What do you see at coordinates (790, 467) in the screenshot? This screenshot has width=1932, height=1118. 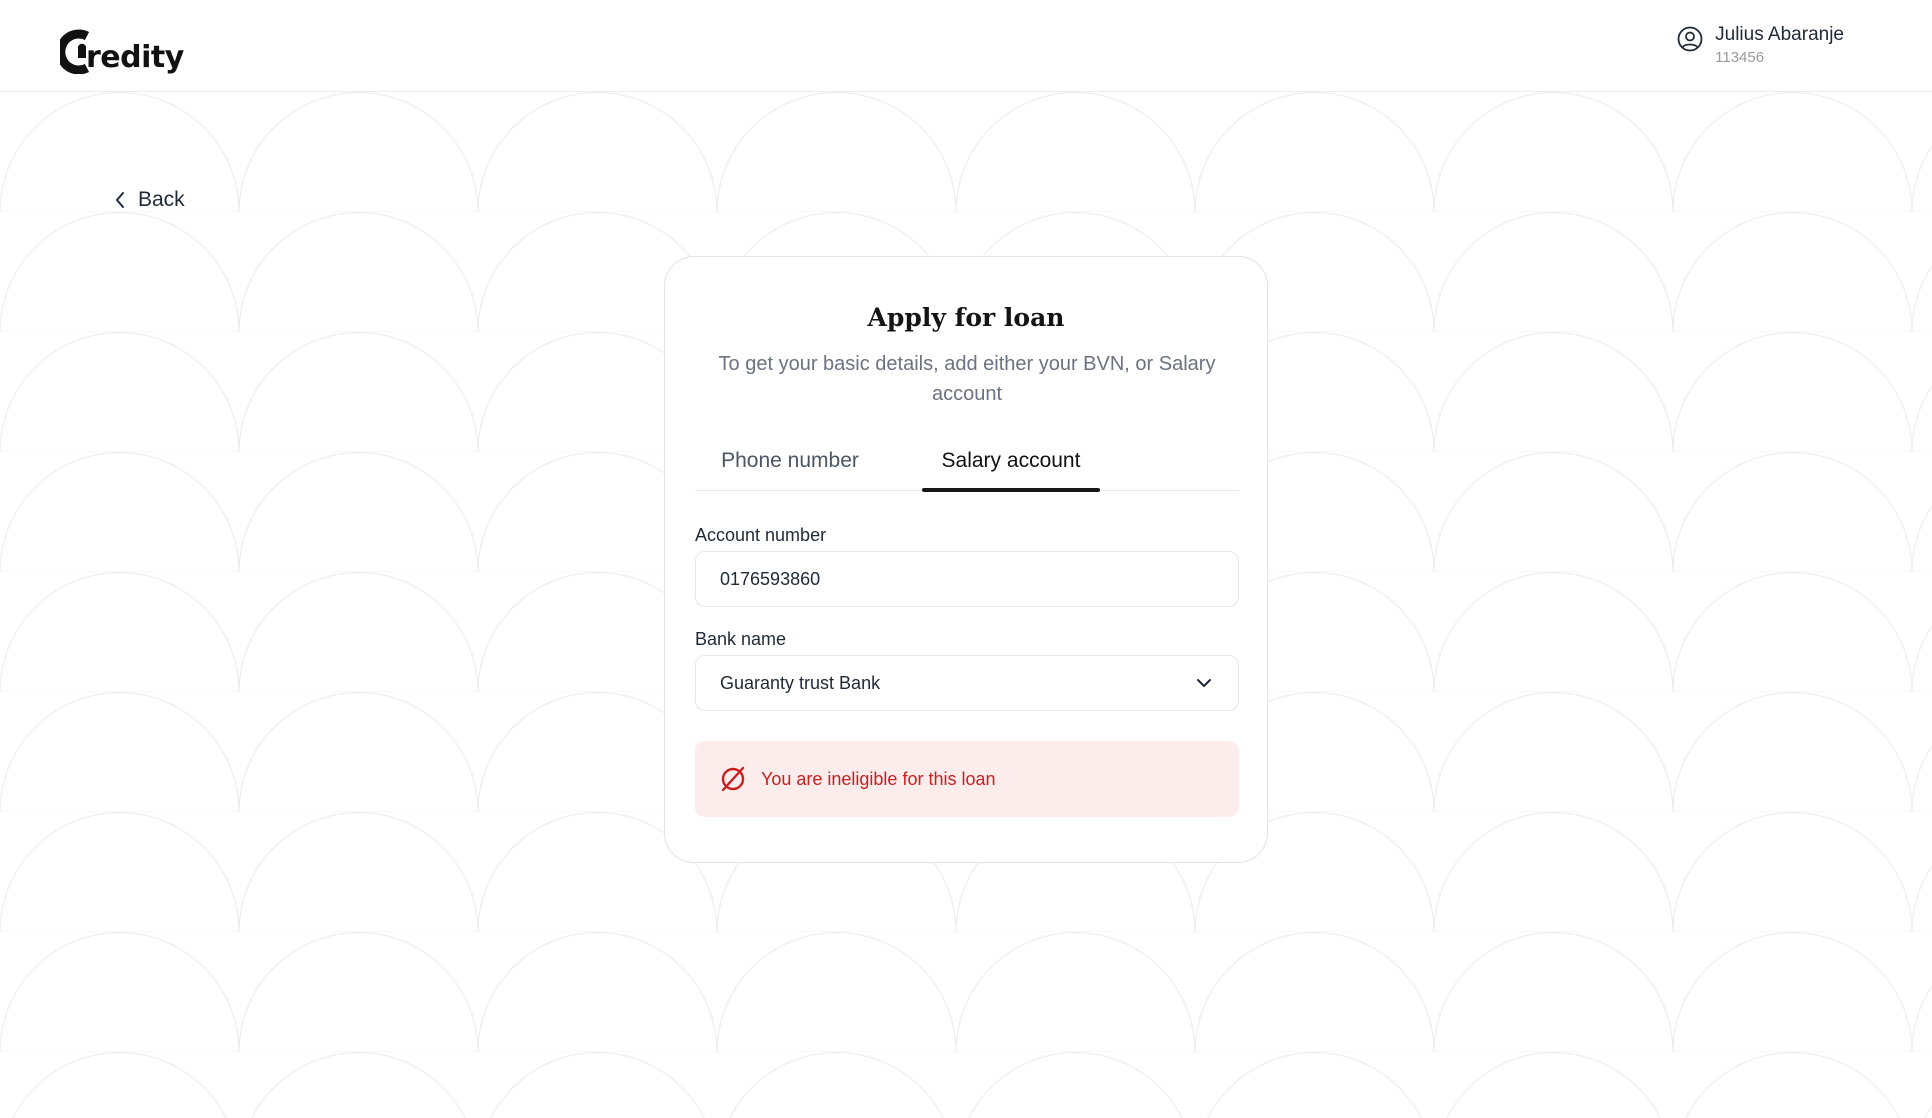 I see `tab-phone-number: Phone number` at bounding box center [790, 467].